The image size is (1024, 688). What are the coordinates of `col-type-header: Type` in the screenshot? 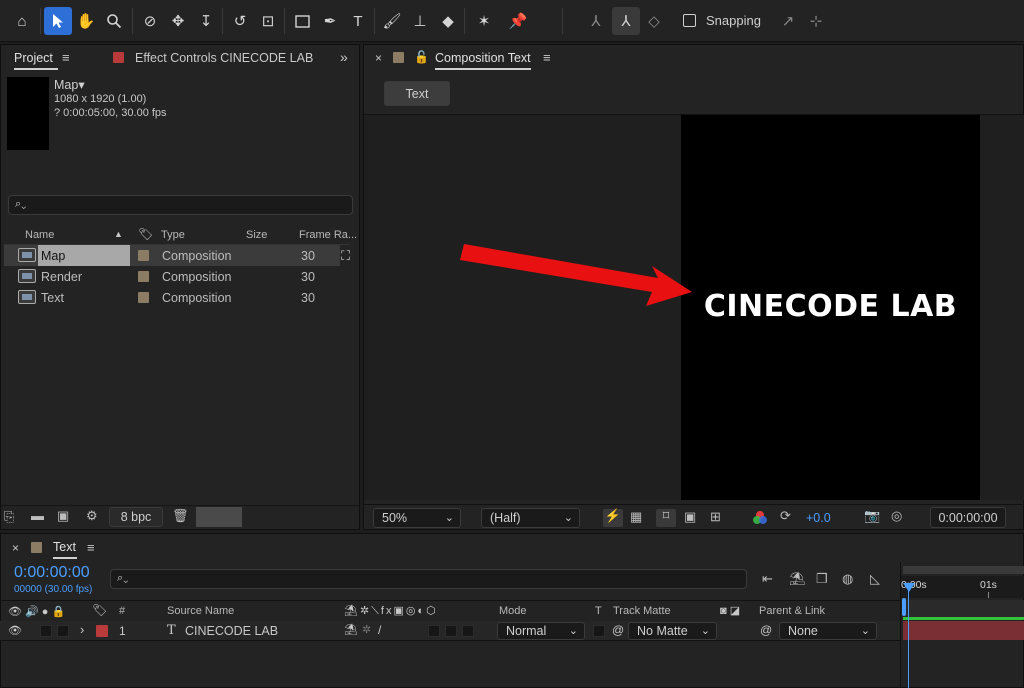 It's located at (173, 235).